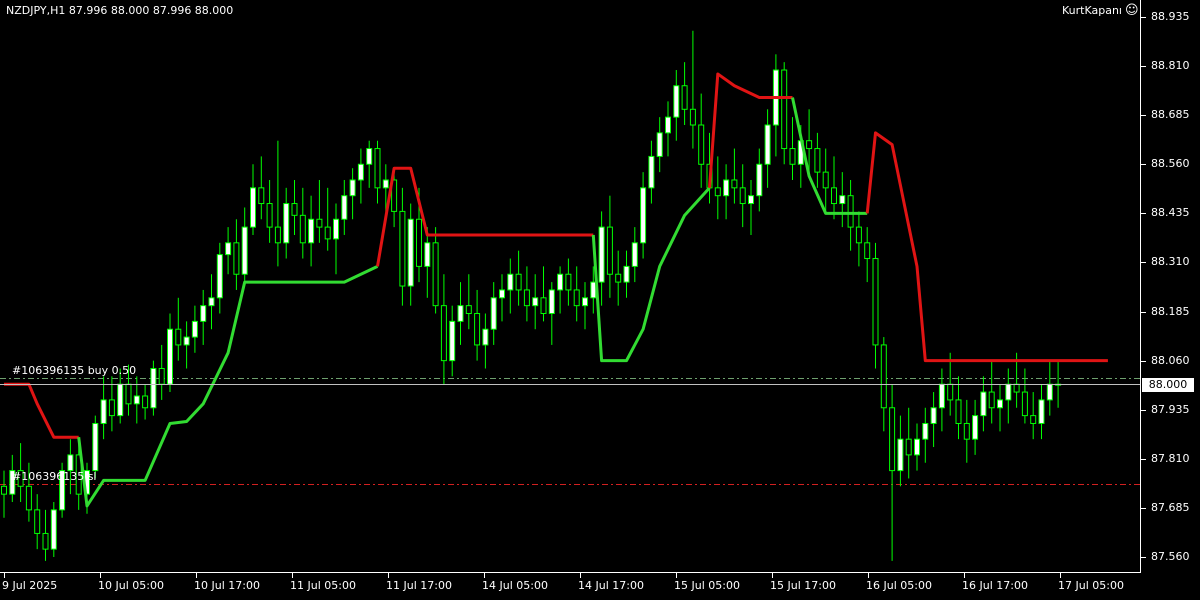 The image size is (1200, 600). I want to click on time-tick-label: 17 Jul 05:00, so click(1091, 585).